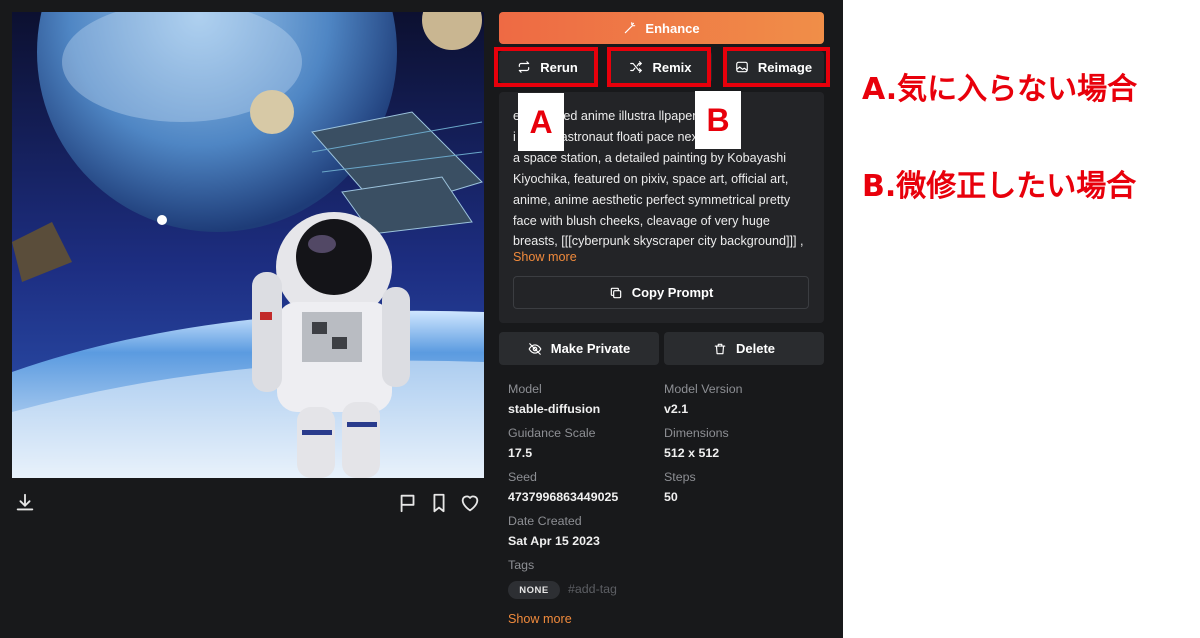 The width and height of the screenshot is (1200, 638). I want to click on guidance-scale-label: Guidance Scale, so click(552, 433).